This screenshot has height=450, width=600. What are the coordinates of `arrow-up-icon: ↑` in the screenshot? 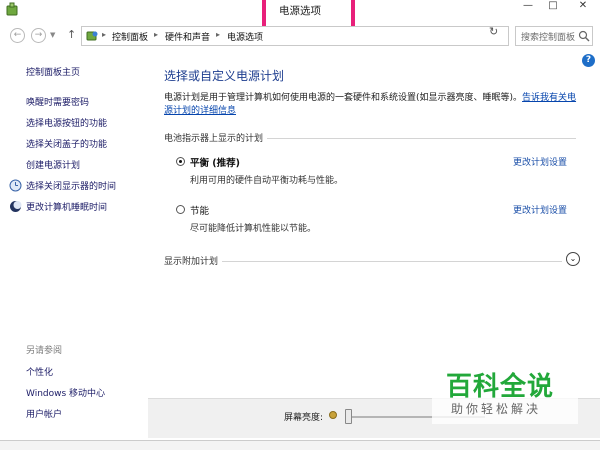 It's located at (72, 34).